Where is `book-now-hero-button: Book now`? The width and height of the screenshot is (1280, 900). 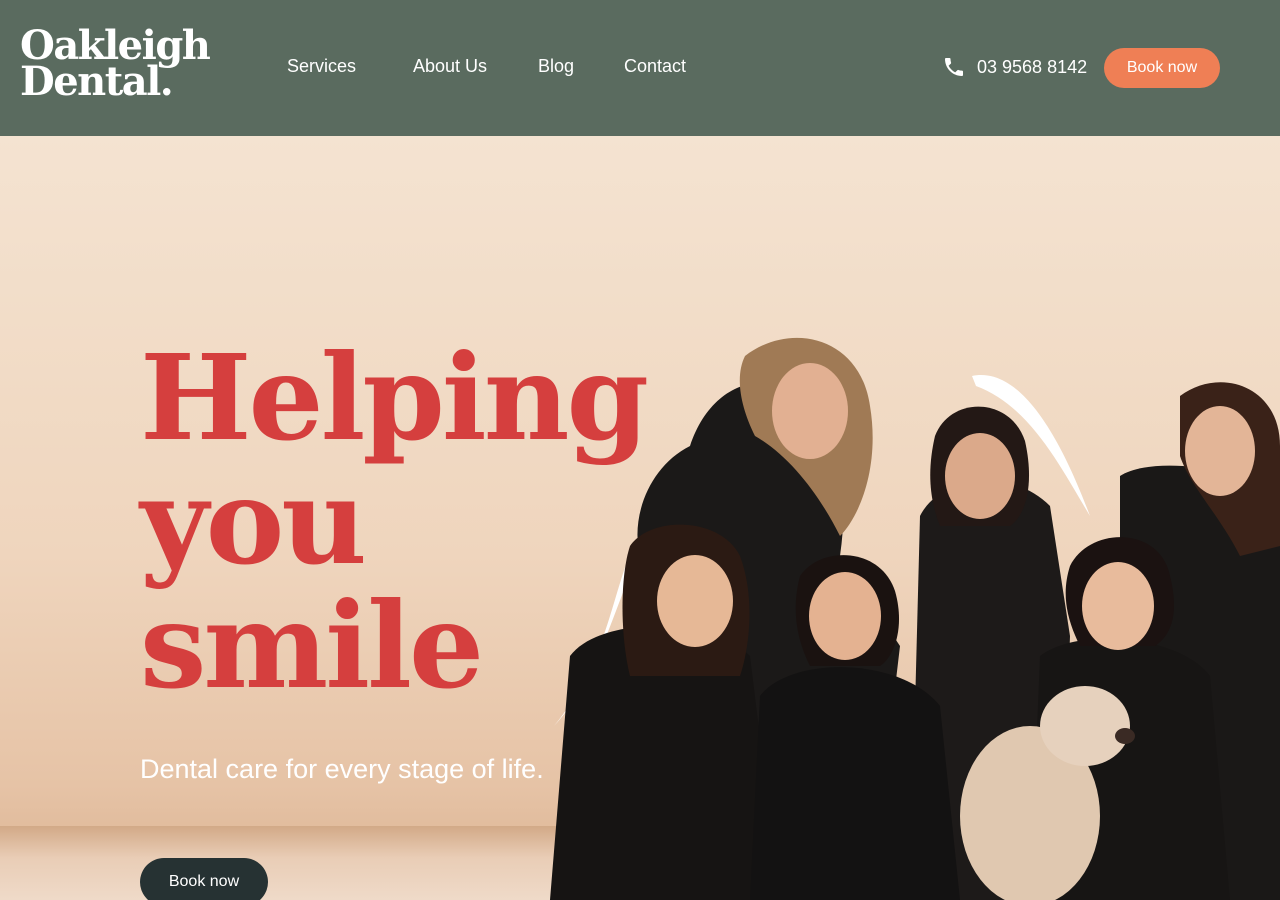
book-now-hero-button: Book now is located at coordinates (204, 879).